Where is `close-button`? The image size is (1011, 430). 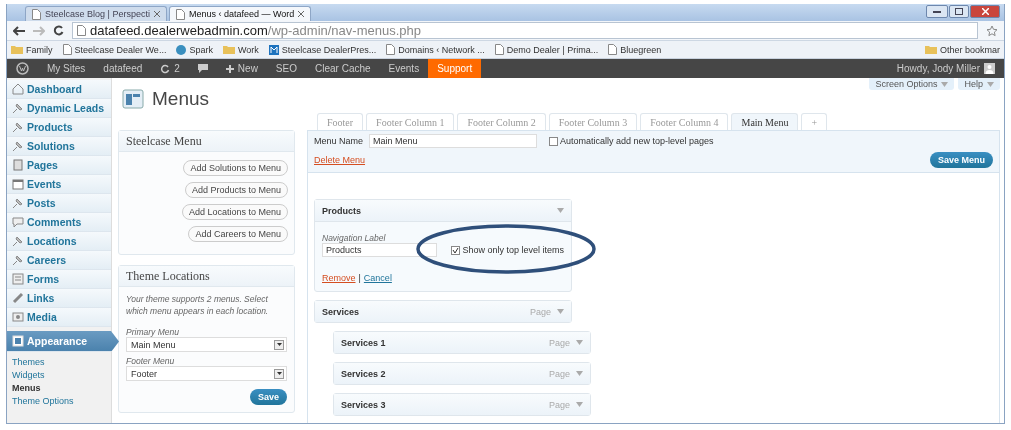
close-button is located at coordinates (985, 11).